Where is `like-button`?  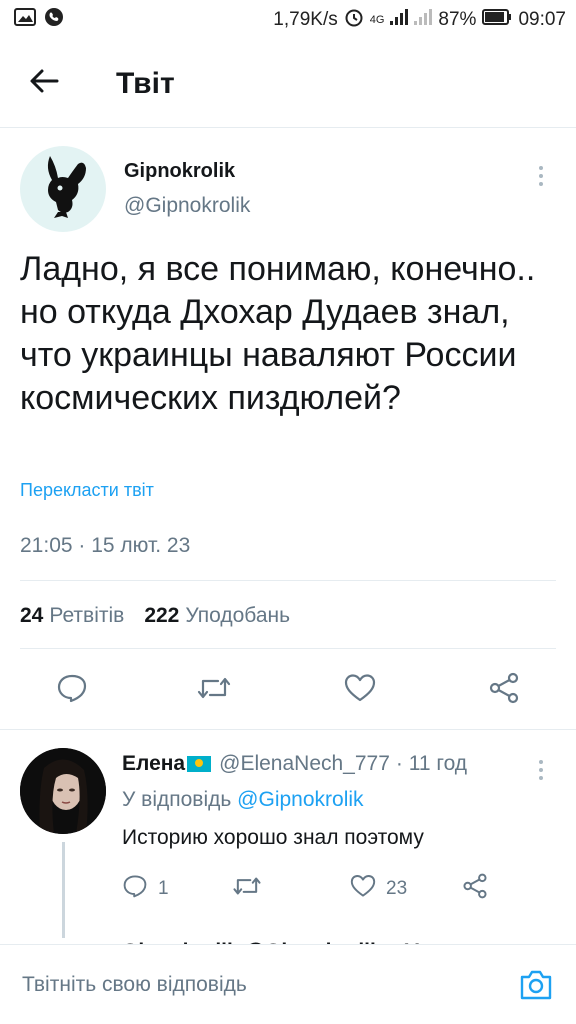 like-button is located at coordinates (360, 690).